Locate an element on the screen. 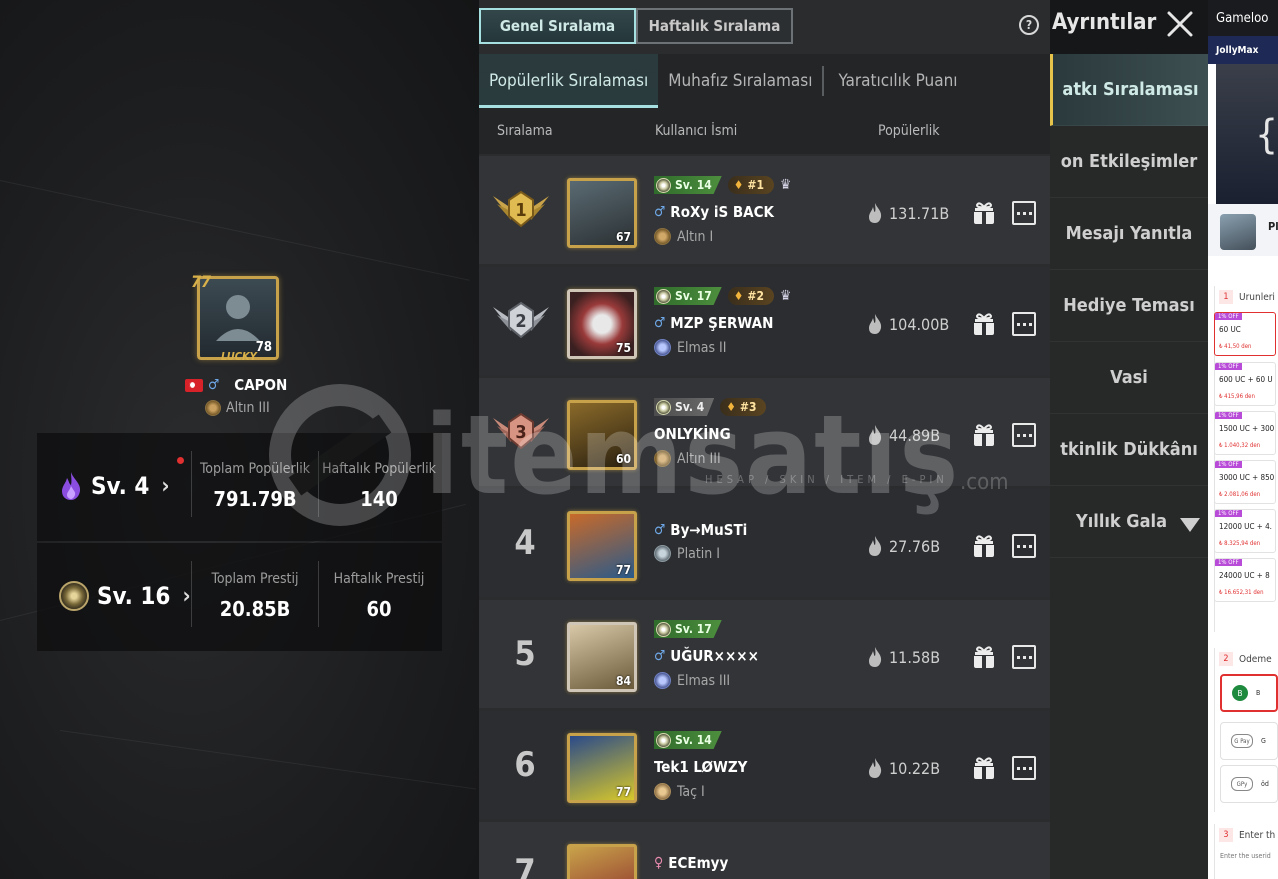 The height and width of the screenshot is (879, 1278). section-header: 3 Enter th is located at coordinates (1246, 835).